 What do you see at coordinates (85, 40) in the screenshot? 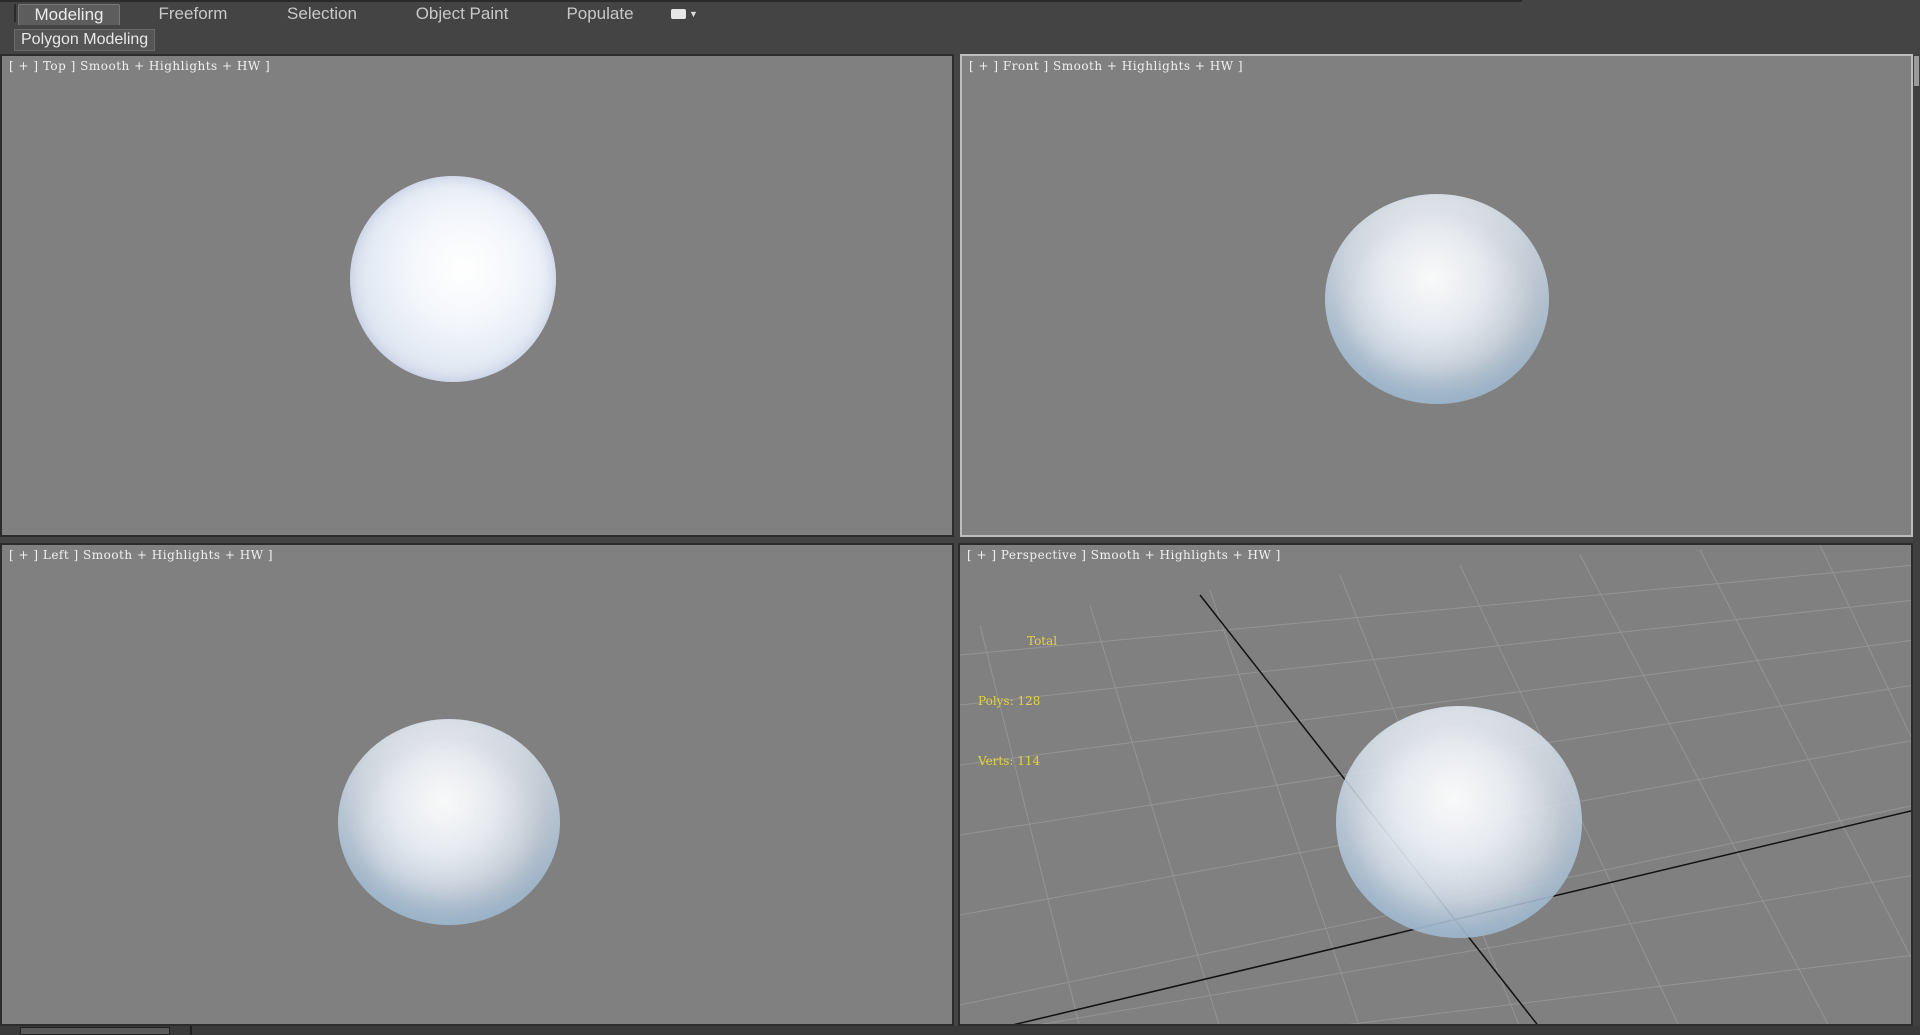
I see `polygon-modeling-panel: Polygon Modeling` at bounding box center [85, 40].